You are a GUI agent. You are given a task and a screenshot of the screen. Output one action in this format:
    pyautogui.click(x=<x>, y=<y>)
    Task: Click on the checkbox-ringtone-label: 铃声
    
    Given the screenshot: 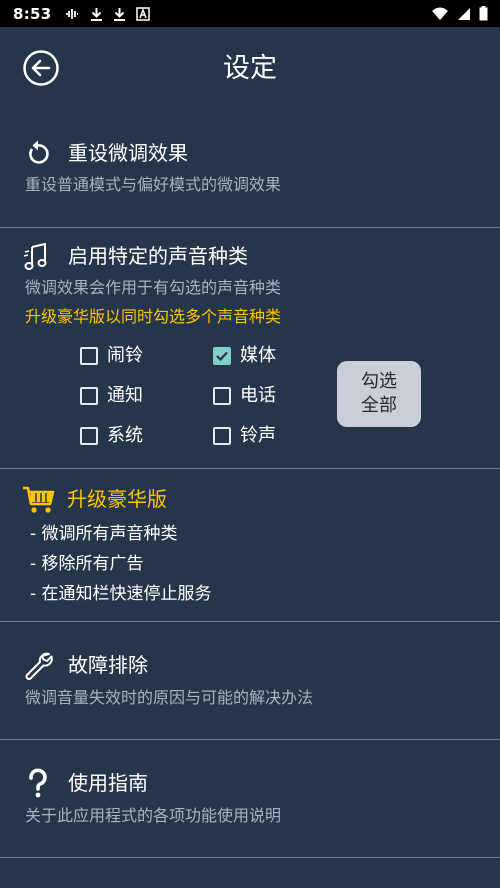 What is the action you would take?
    pyautogui.click(x=258, y=436)
    